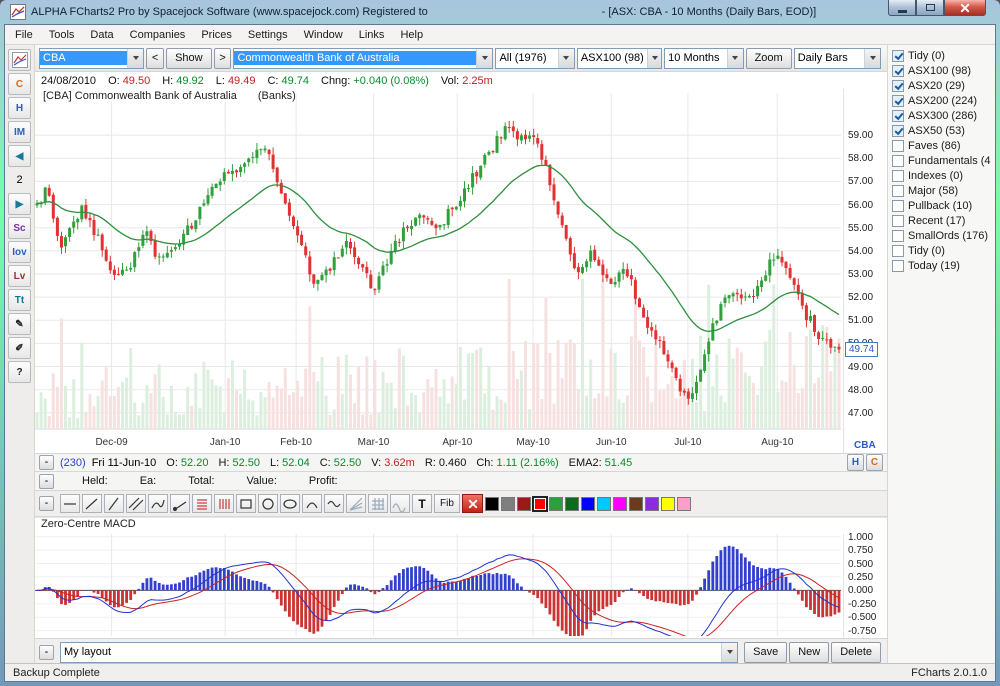  What do you see at coordinates (378, 503) in the screenshot?
I see `tool-grid-icon` at bounding box center [378, 503].